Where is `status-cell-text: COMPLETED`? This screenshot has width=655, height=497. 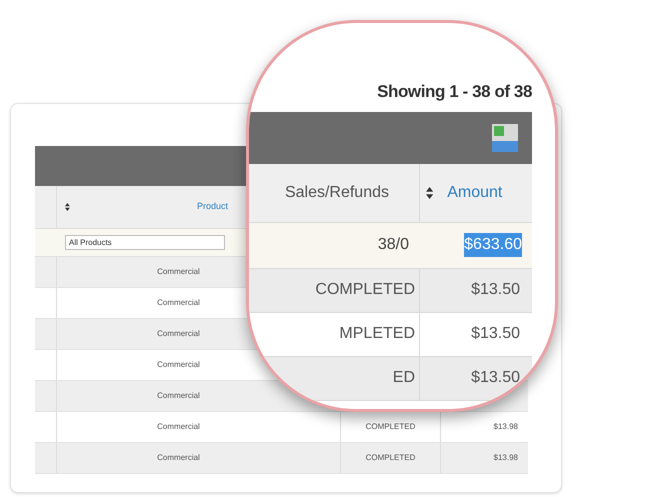 status-cell-text: COMPLETED is located at coordinates (365, 290).